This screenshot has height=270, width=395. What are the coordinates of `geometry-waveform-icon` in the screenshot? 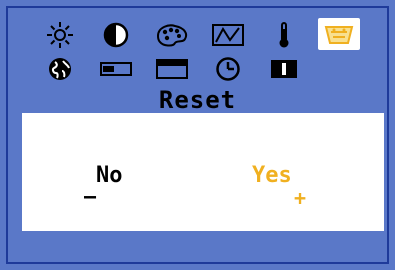 It's located at (228, 35).